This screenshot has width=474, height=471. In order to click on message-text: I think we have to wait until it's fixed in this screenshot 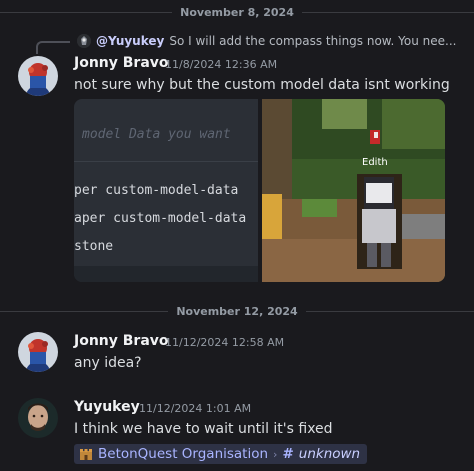, I will do `click(203, 429)`.